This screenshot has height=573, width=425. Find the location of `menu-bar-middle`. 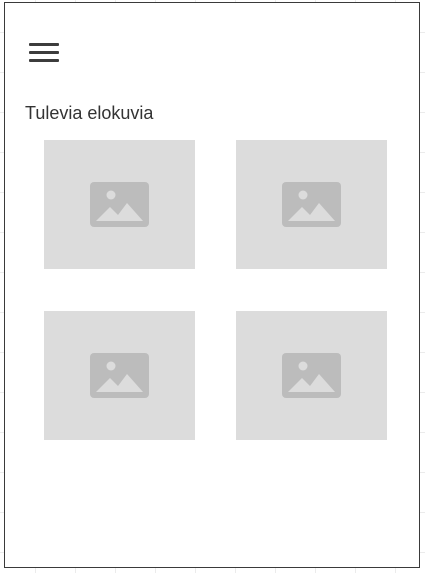

menu-bar-middle is located at coordinates (44, 52).